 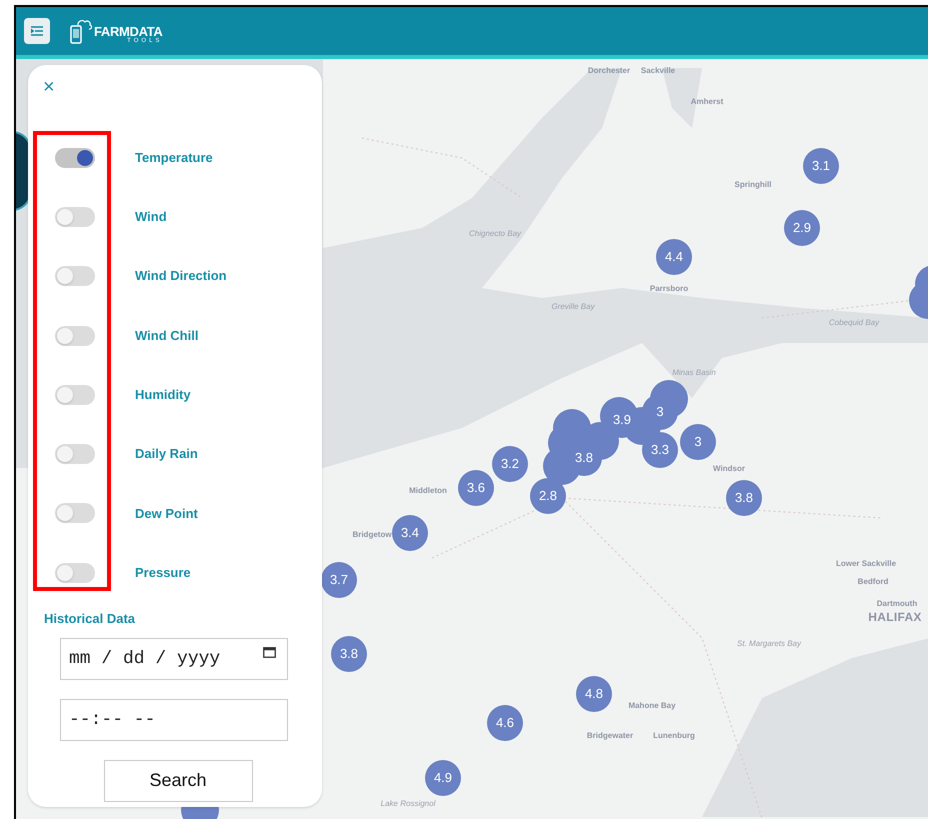 What do you see at coordinates (166, 335) in the screenshot?
I see `layer-label: Wind Chill` at bounding box center [166, 335].